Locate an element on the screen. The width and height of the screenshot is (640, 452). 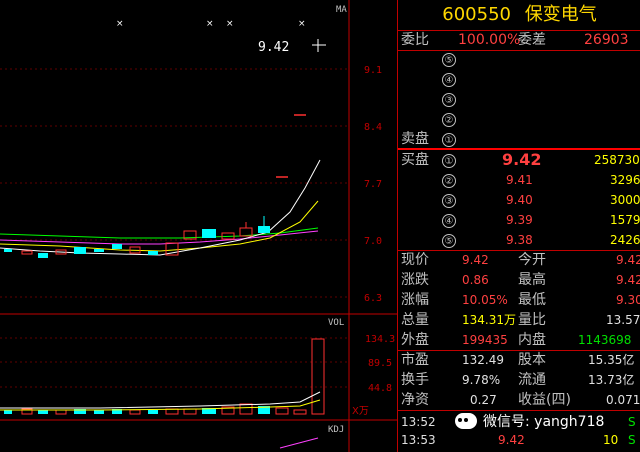
stat-label: 净资 is located at coordinates (415, 400).